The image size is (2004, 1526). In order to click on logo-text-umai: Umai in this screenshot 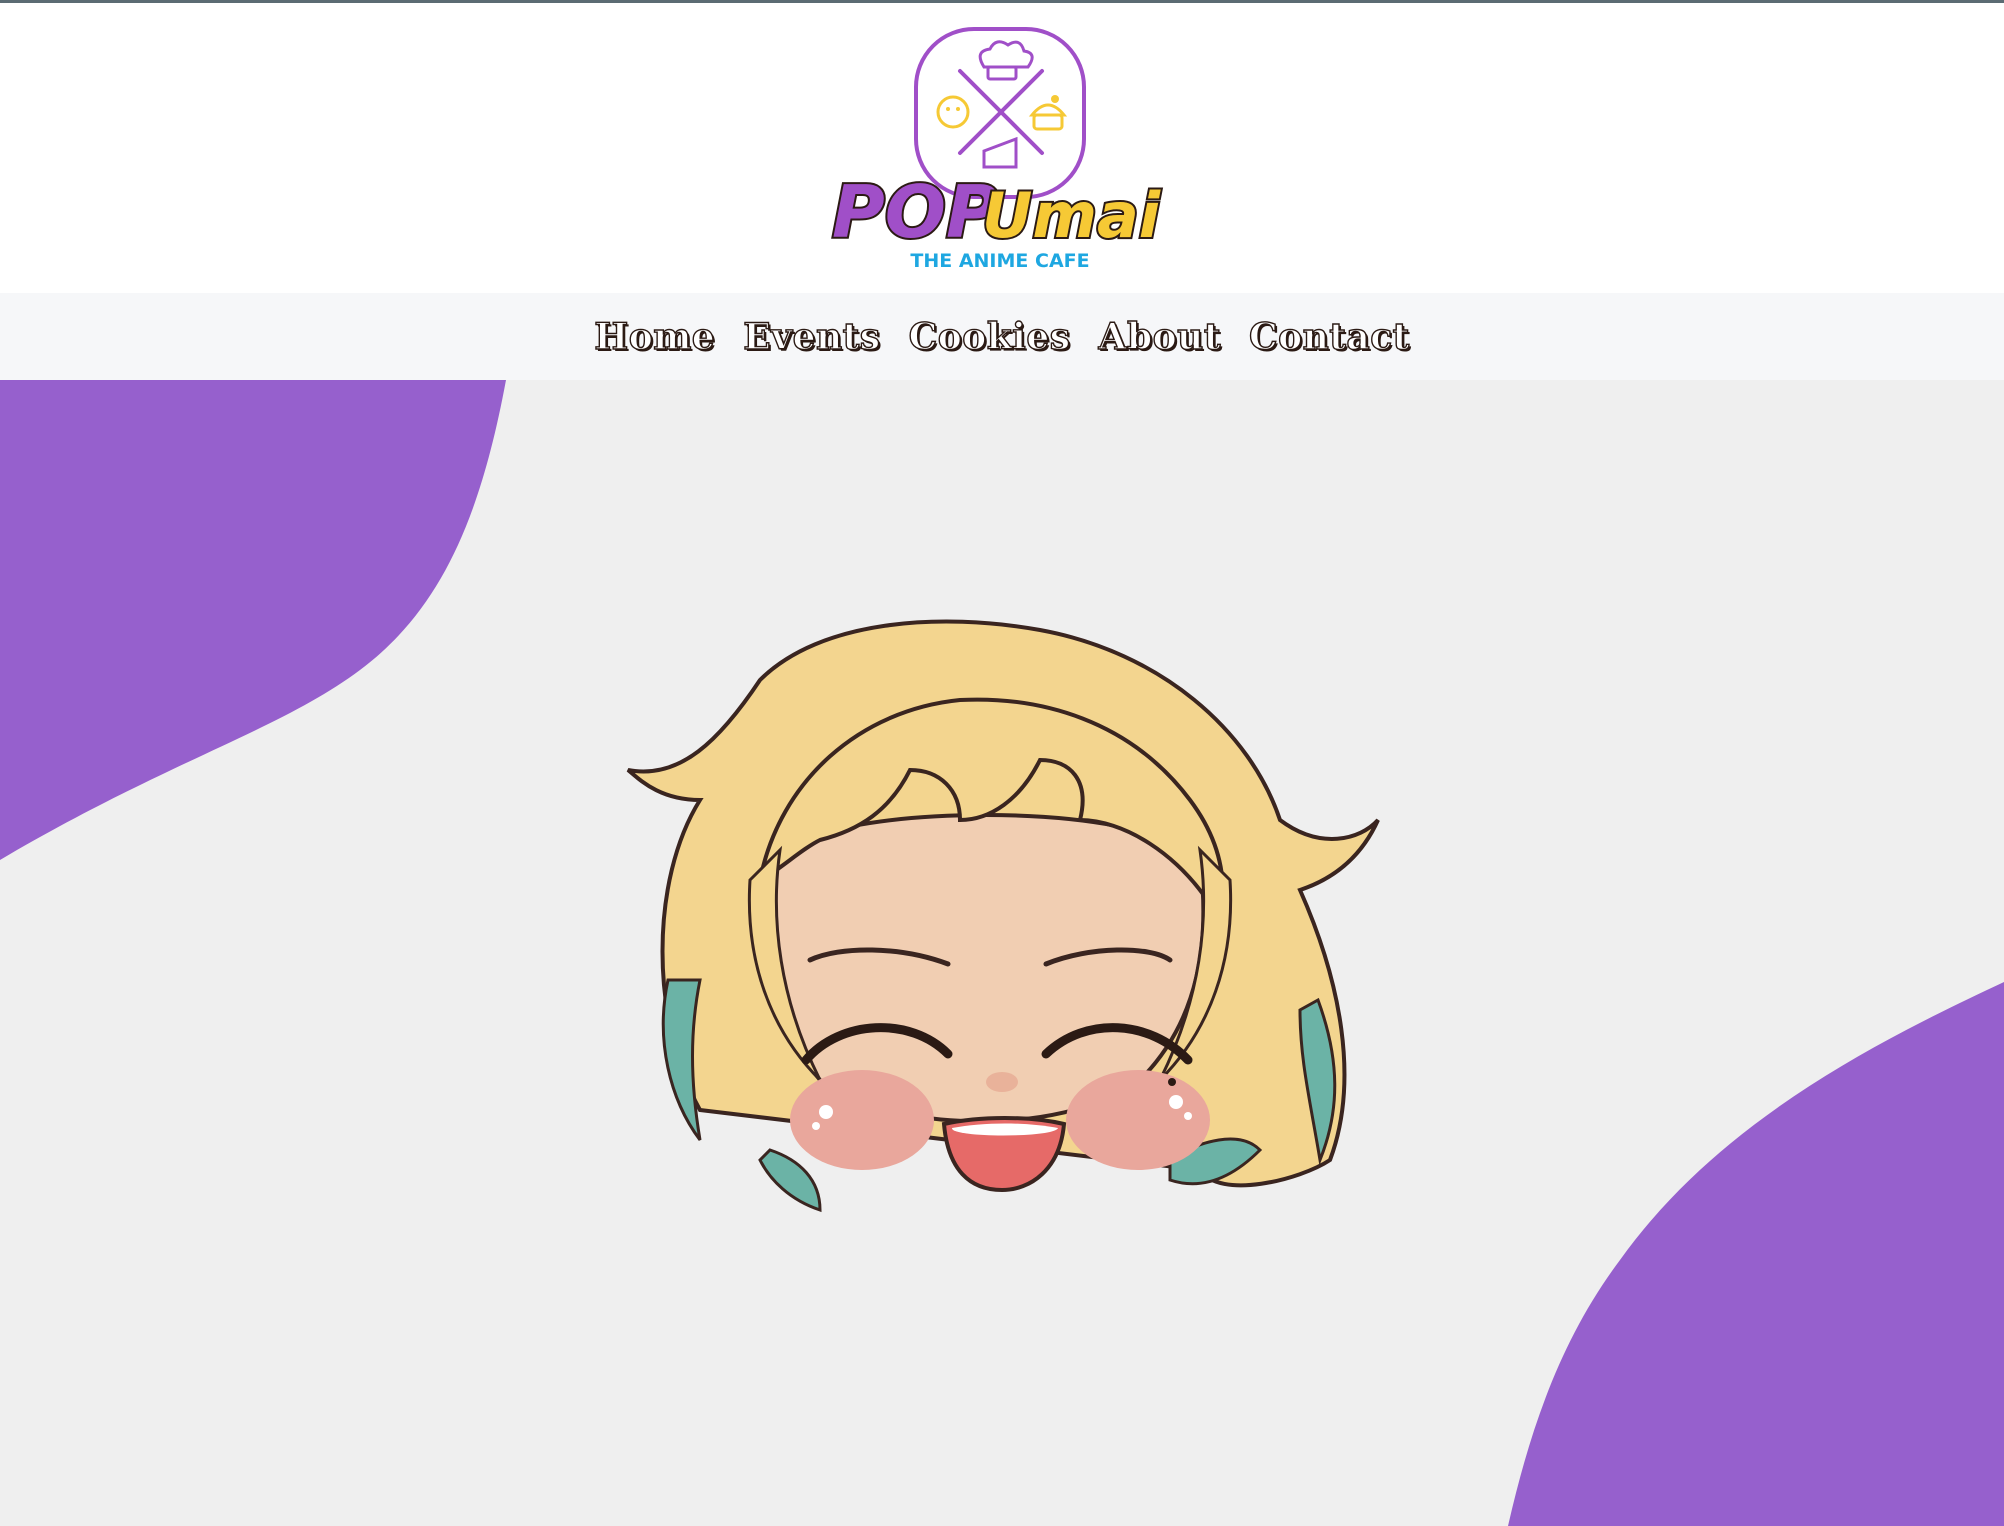, I will do `click(1071, 215)`.